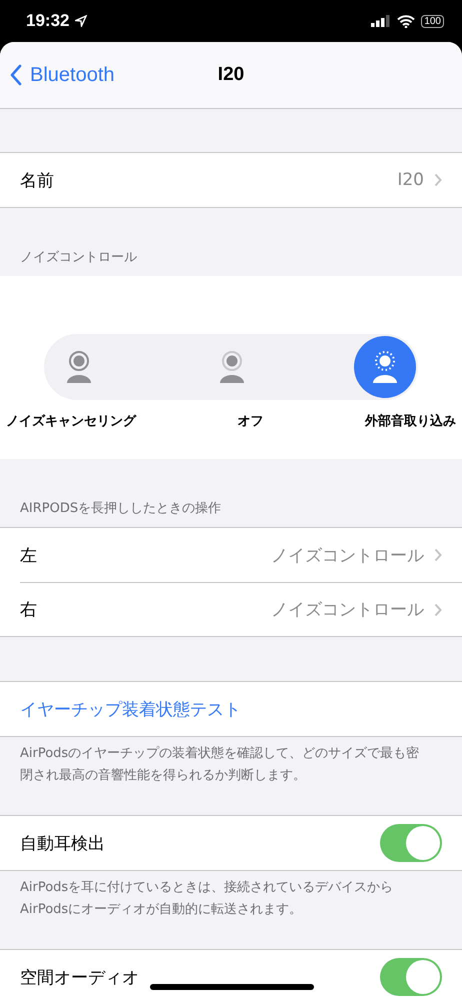 The height and width of the screenshot is (1000, 462). I want to click on row-label: 右, so click(29, 610).